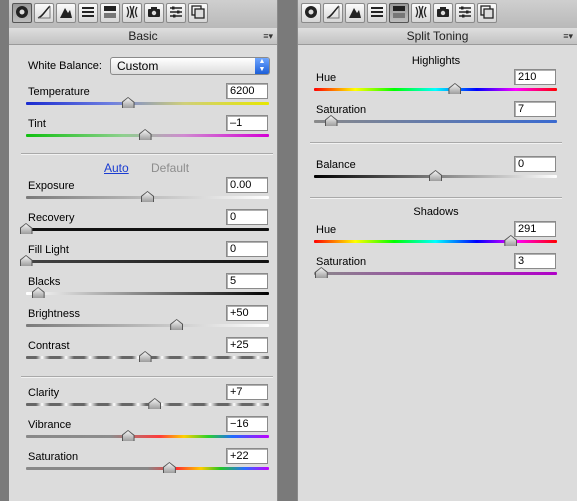 The width and height of the screenshot is (577, 501). I want to click on shadows-saturation-slider-thumb, so click(321, 272).